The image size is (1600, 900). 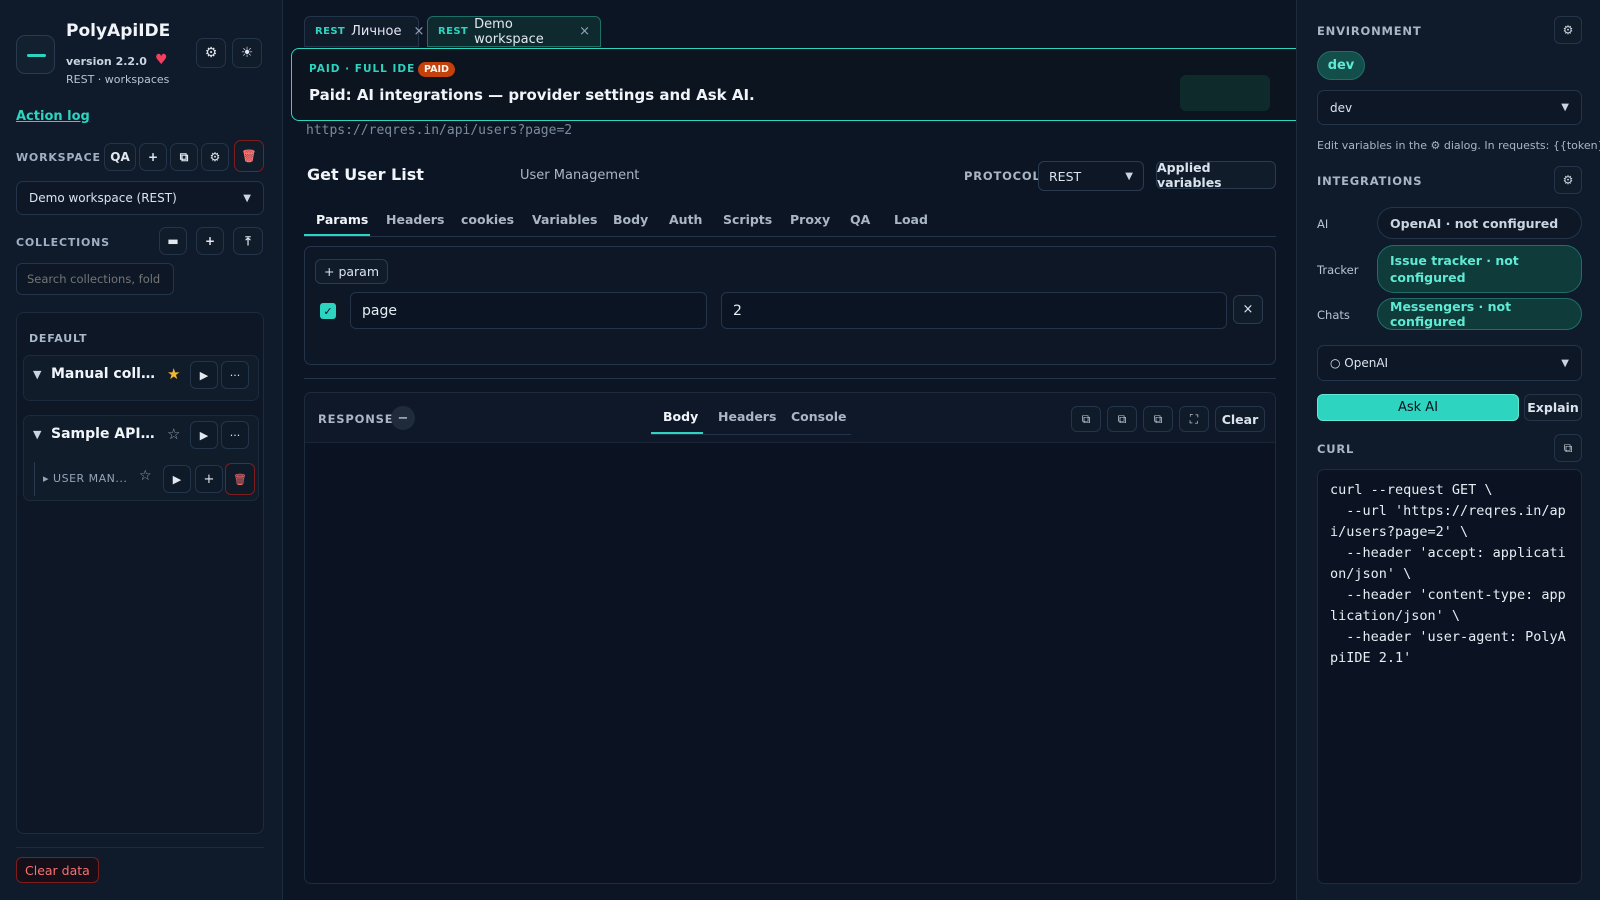 I want to click on app-subtitle: REST · workspaces, so click(x=118, y=79).